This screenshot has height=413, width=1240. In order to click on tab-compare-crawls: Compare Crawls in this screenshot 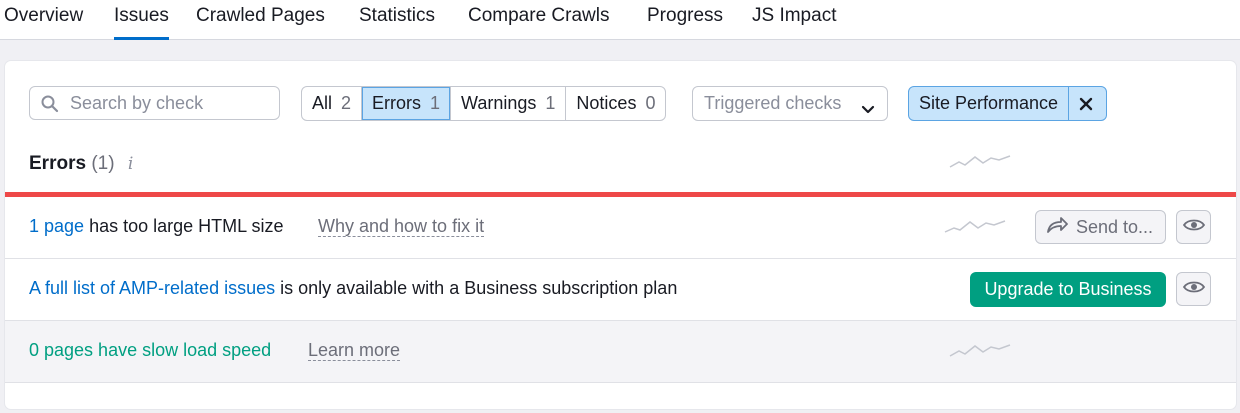, I will do `click(538, 22)`.